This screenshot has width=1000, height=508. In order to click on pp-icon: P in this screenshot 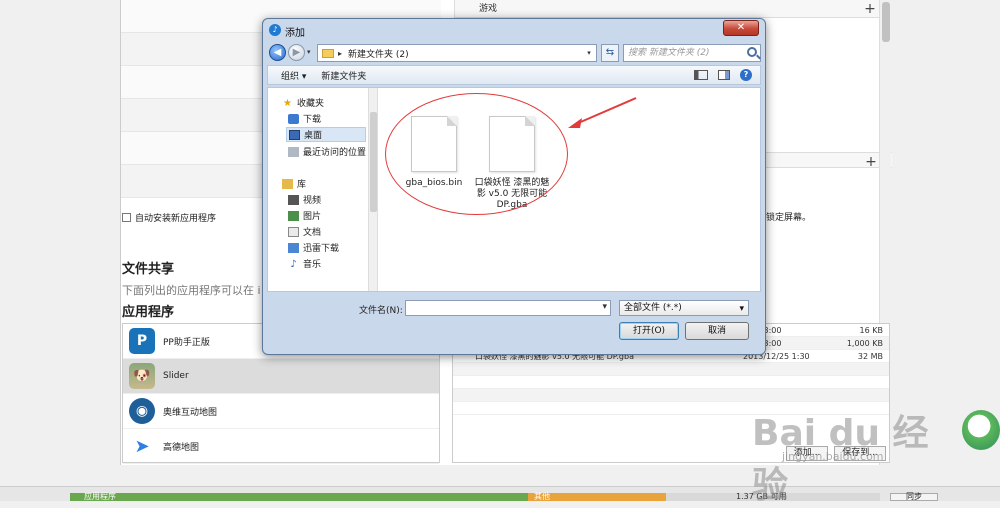, I will do `click(142, 341)`.